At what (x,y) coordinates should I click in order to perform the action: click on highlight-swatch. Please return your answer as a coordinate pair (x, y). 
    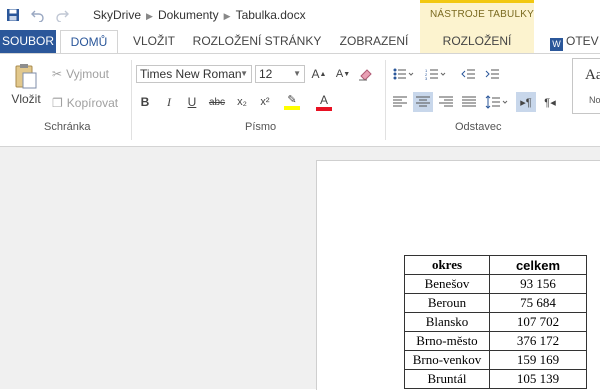
    Looking at the image, I should click on (292, 108).